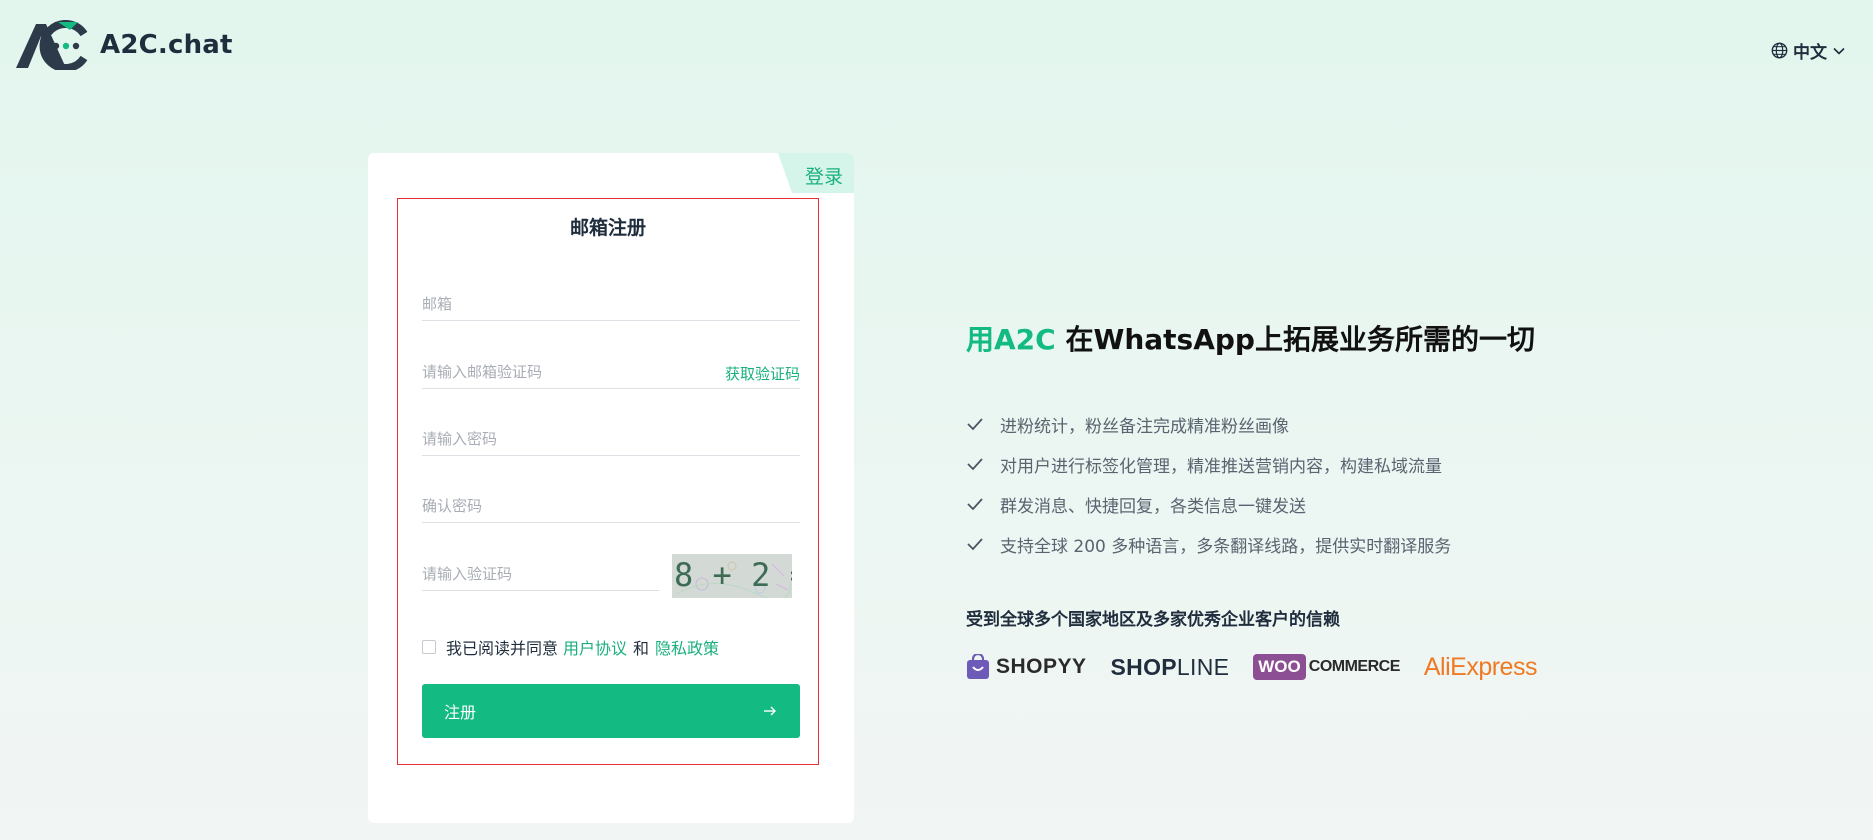 Image resolution: width=1873 pixels, height=840 pixels. I want to click on captcha-field-wrap, so click(540, 571).